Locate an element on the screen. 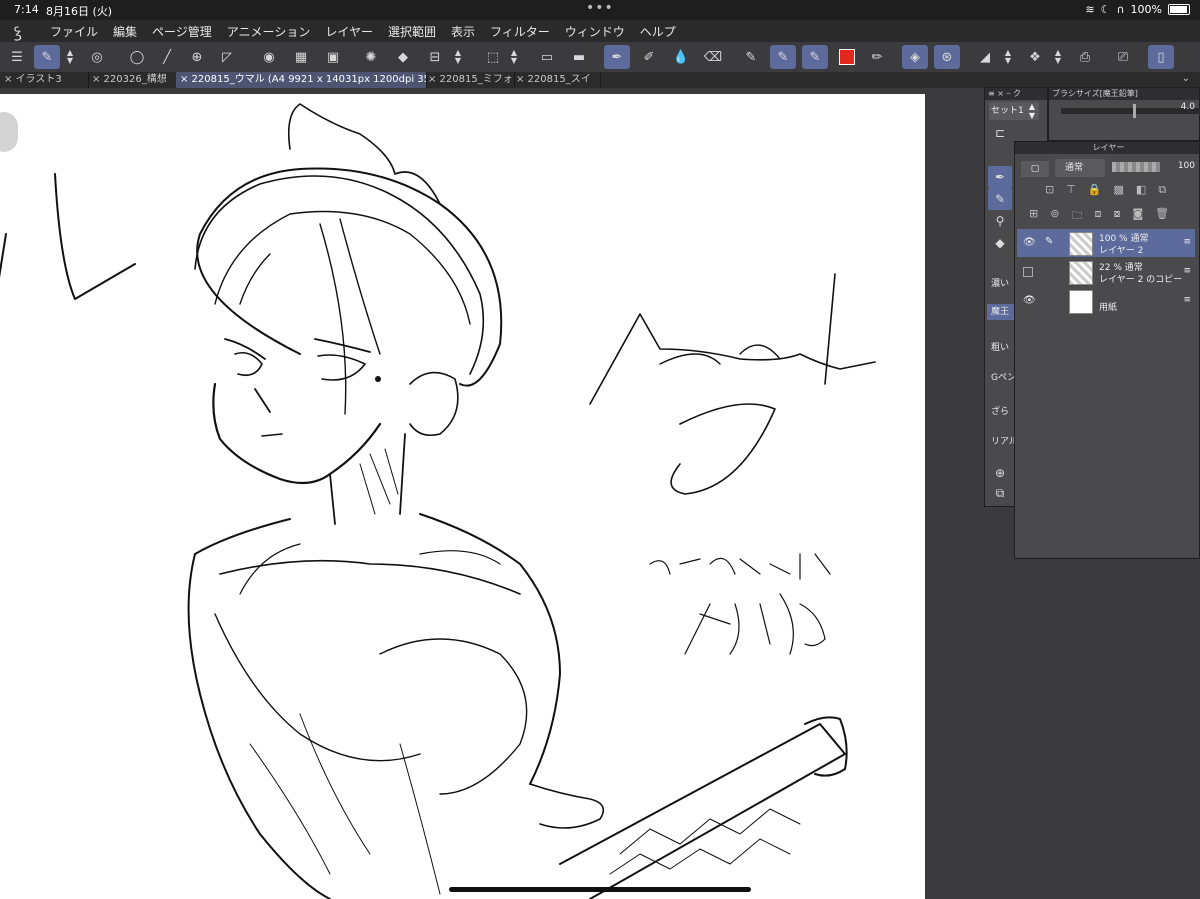 Image resolution: width=1200 pixels, height=899 pixels. edit-mode-icon: ✎ is located at coordinates (47, 57).